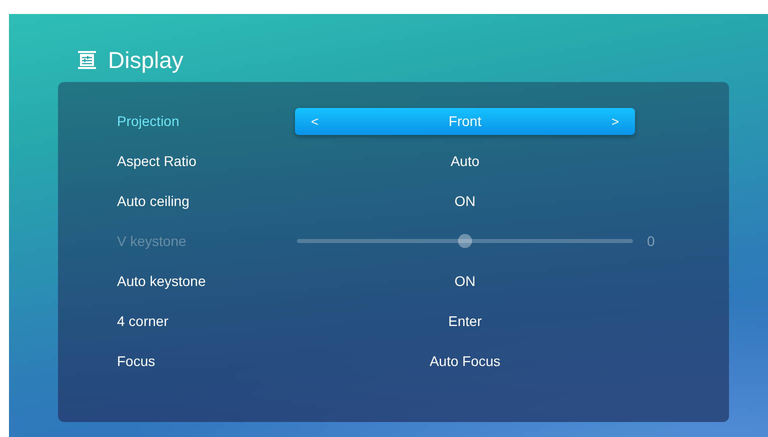  Describe the element at coordinates (87, 60) in the screenshot. I see `display-settings-icon` at that location.